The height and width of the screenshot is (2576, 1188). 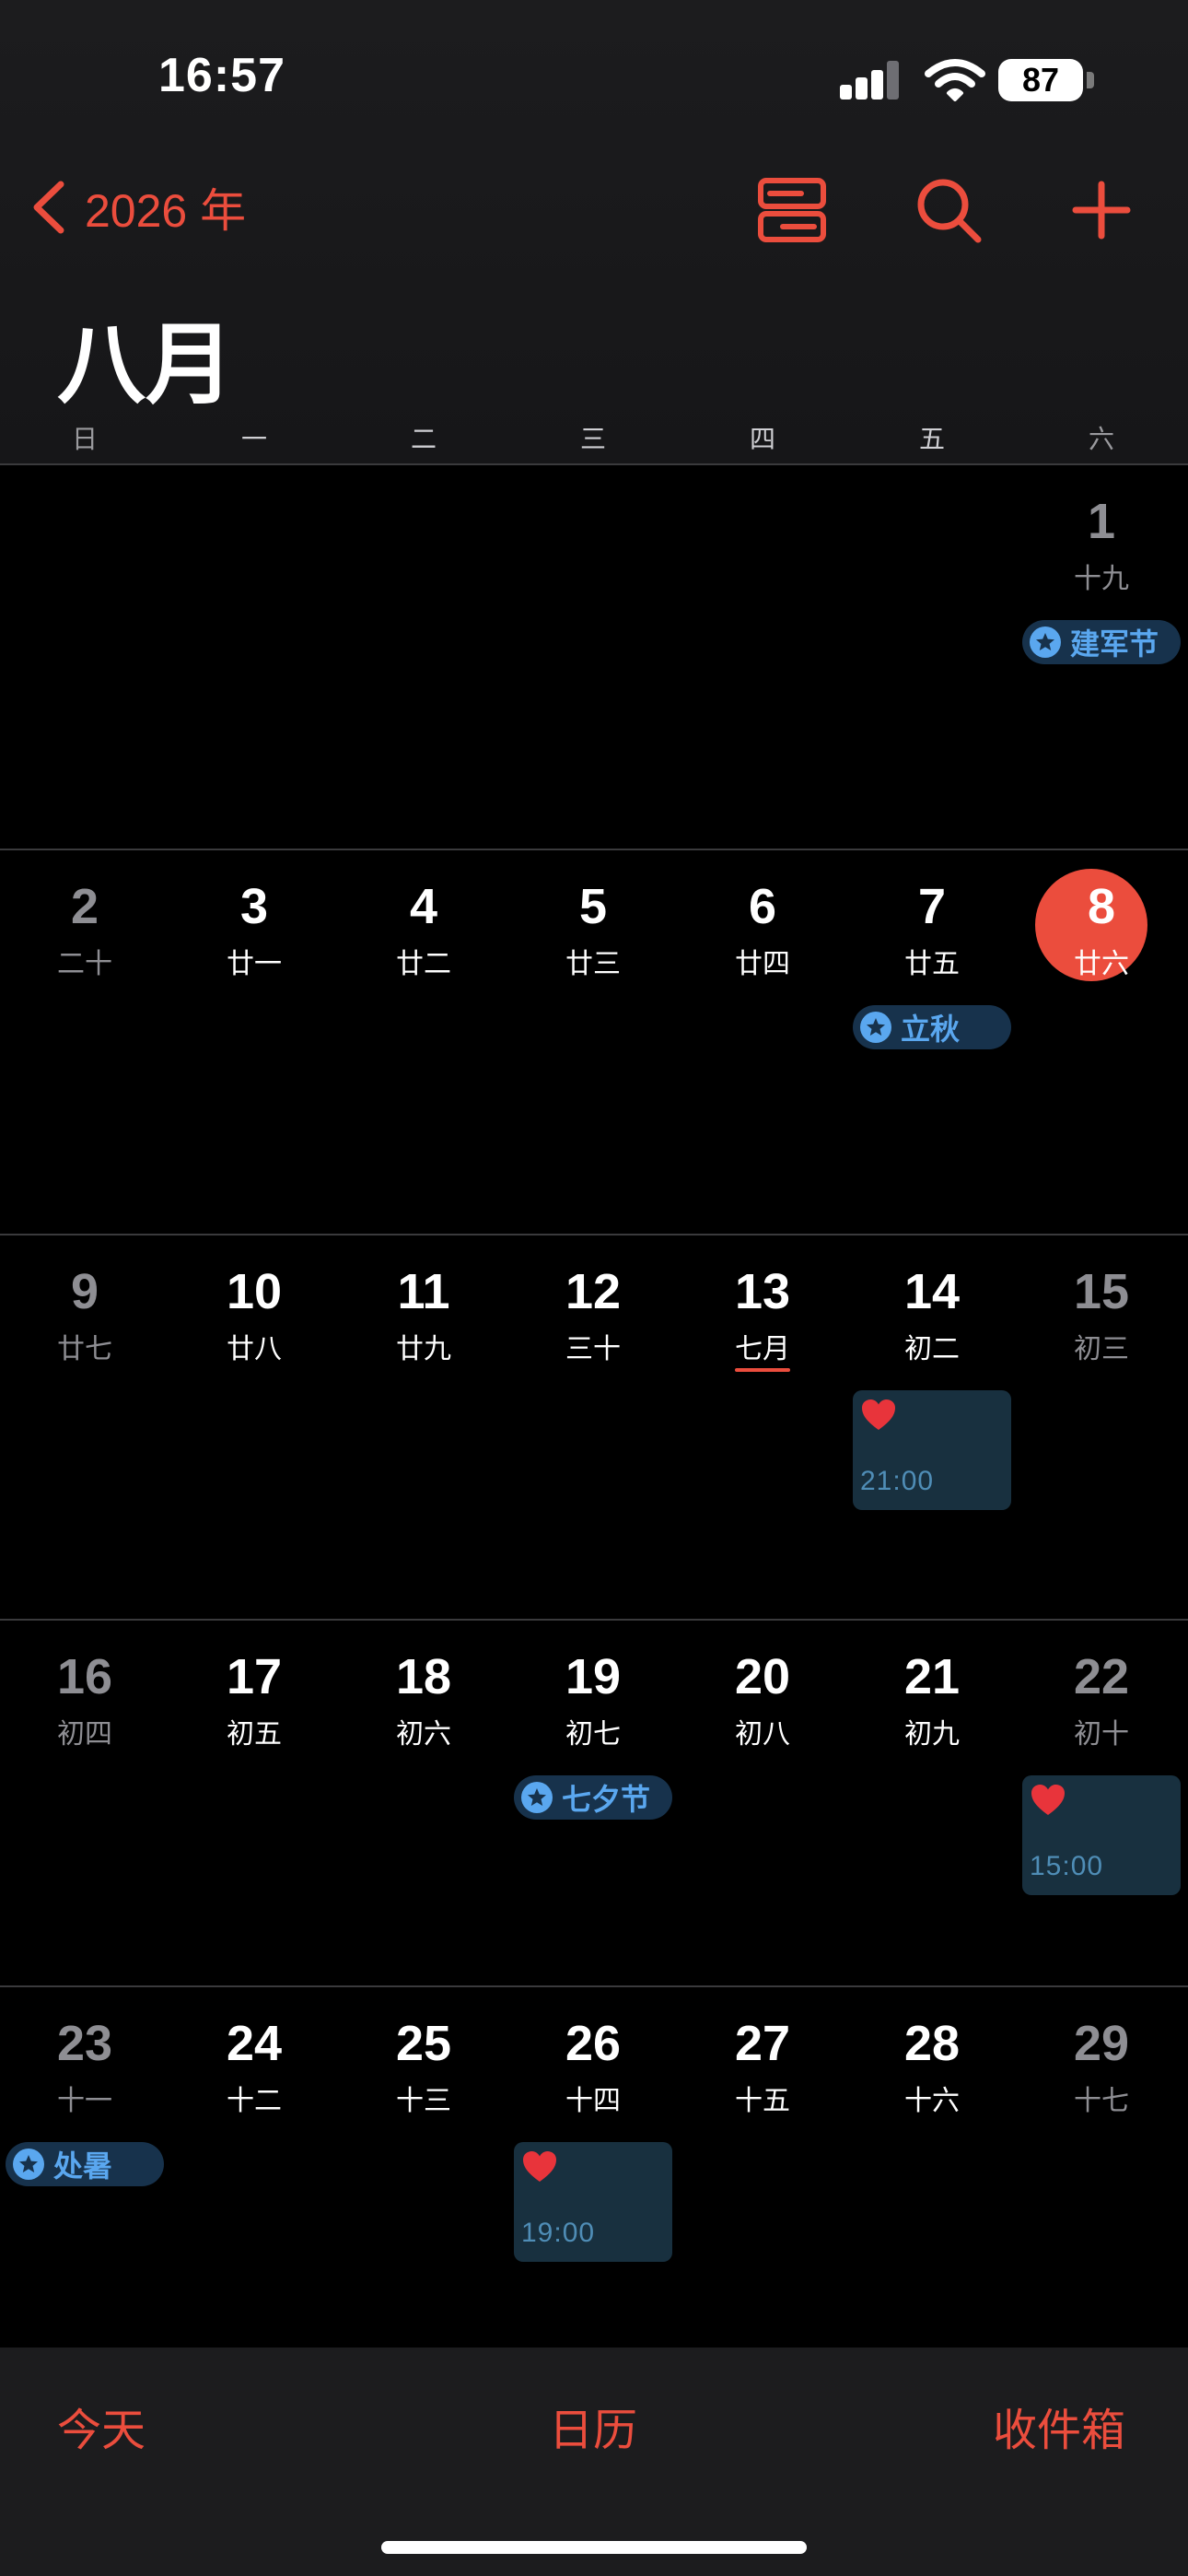 I want to click on holiday-event: 七夕节, so click(x=593, y=1797).